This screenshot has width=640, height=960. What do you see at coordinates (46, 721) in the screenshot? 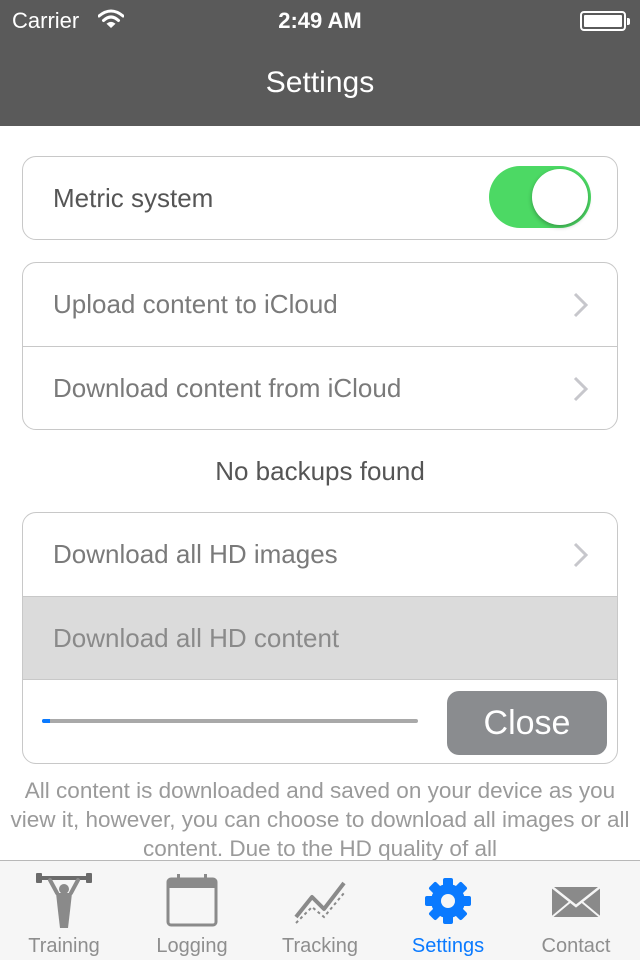
I see `download-progress-fill` at bounding box center [46, 721].